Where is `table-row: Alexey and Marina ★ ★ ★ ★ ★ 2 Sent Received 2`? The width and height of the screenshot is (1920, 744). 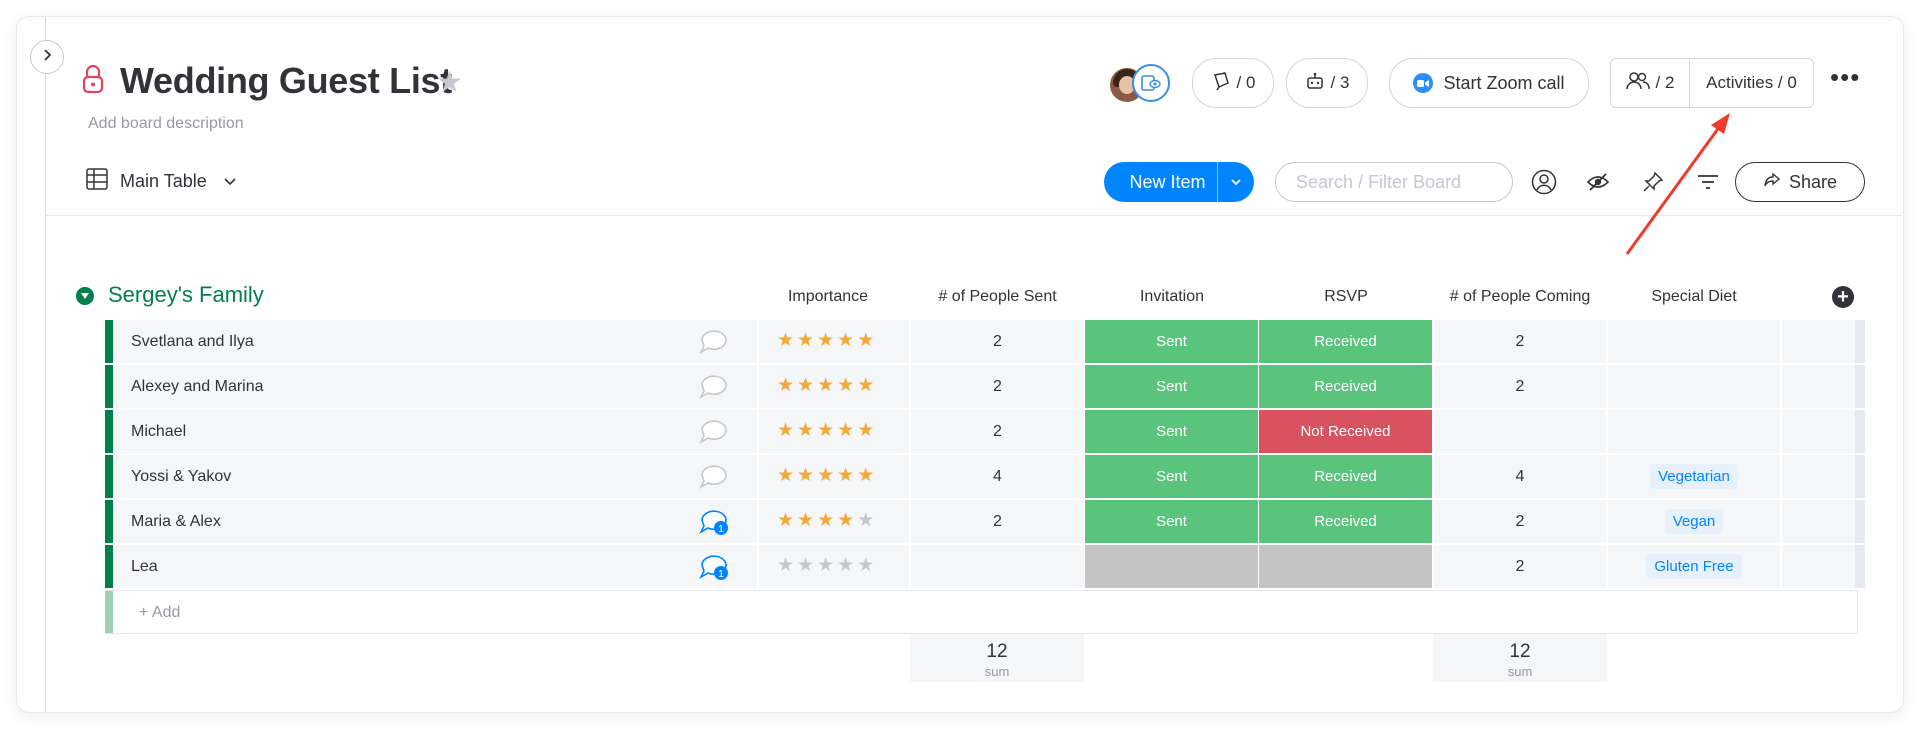 table-row: Alexey and Marina ★ ★ ★ ★ ★ 2 Sent Received 2 is located at coordinates (985, 386).